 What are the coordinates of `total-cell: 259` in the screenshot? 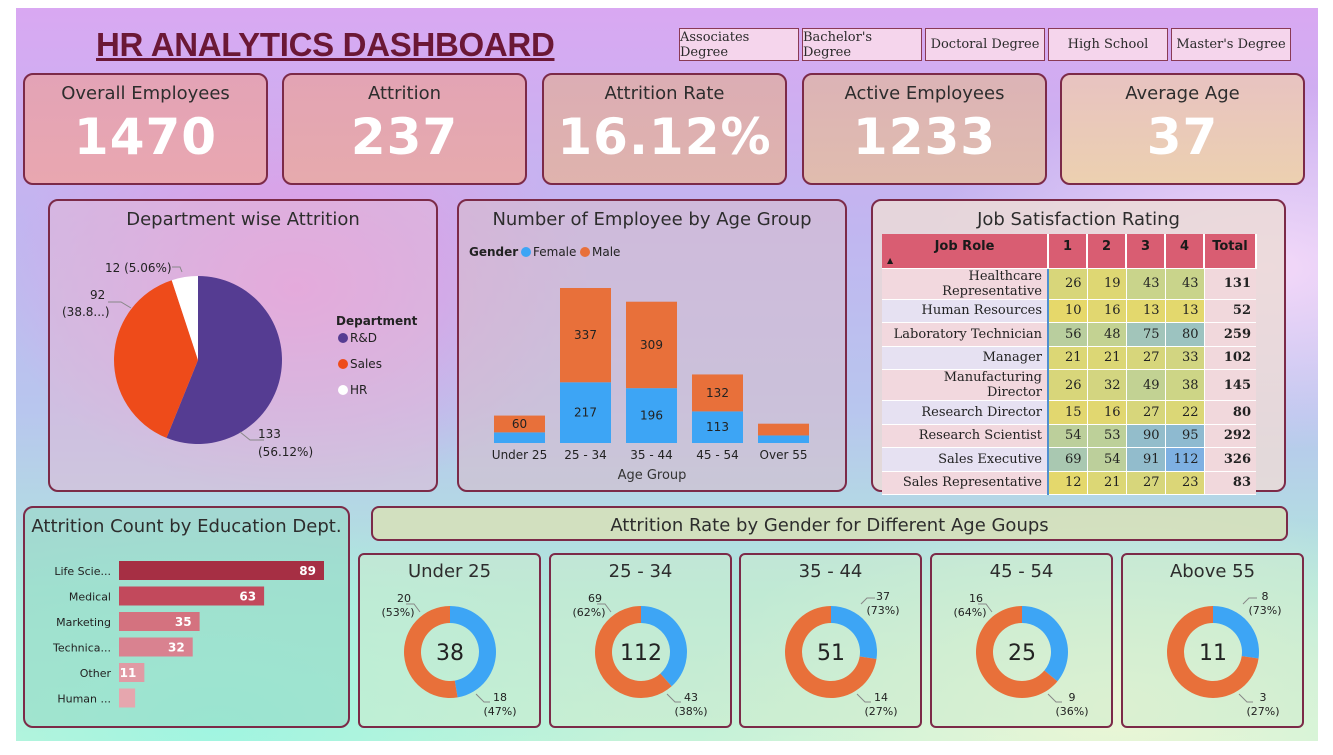 It's located at (1230, 334).